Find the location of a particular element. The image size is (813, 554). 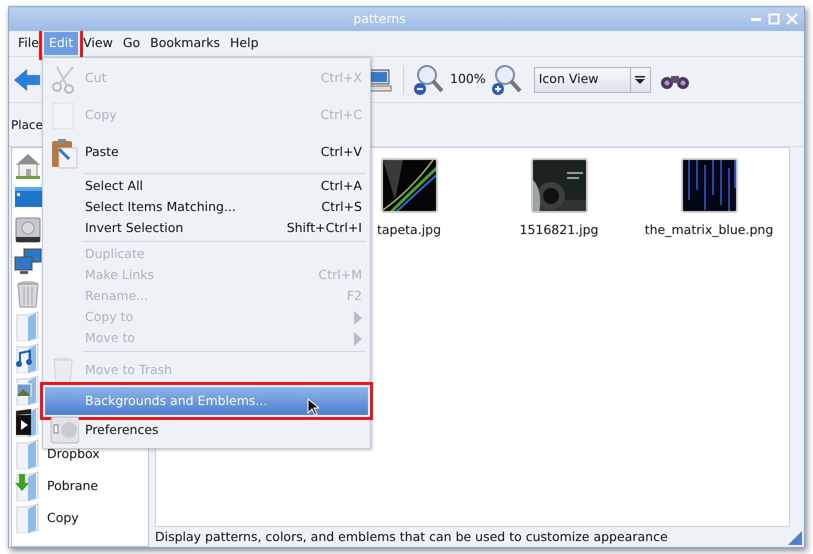

back-arrow-icon is located at coordinates (27, 79).